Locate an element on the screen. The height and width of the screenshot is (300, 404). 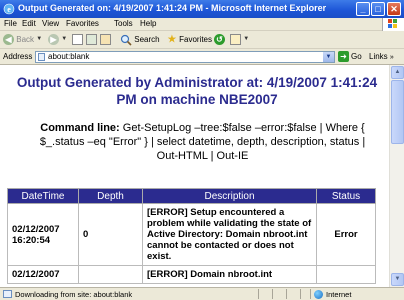
cell-description: [ERROR] Domain nbroot.int is located at coordinates (229, 274).